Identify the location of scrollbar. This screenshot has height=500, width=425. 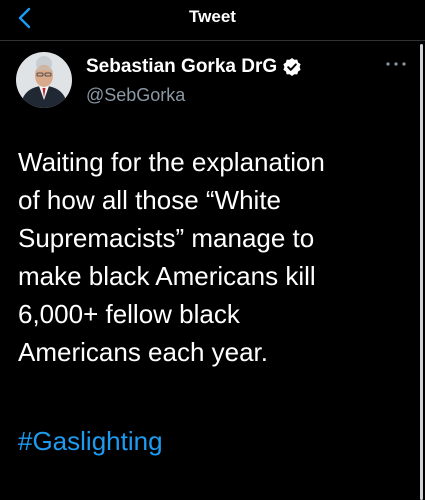
(421, 272).